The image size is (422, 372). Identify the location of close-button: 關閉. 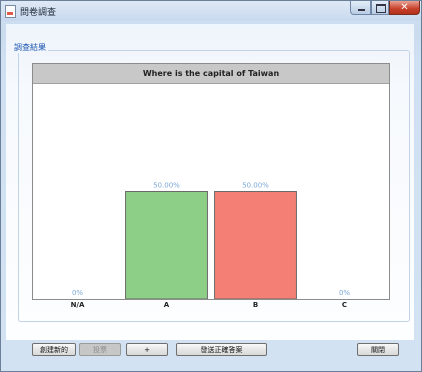
(378, 349).